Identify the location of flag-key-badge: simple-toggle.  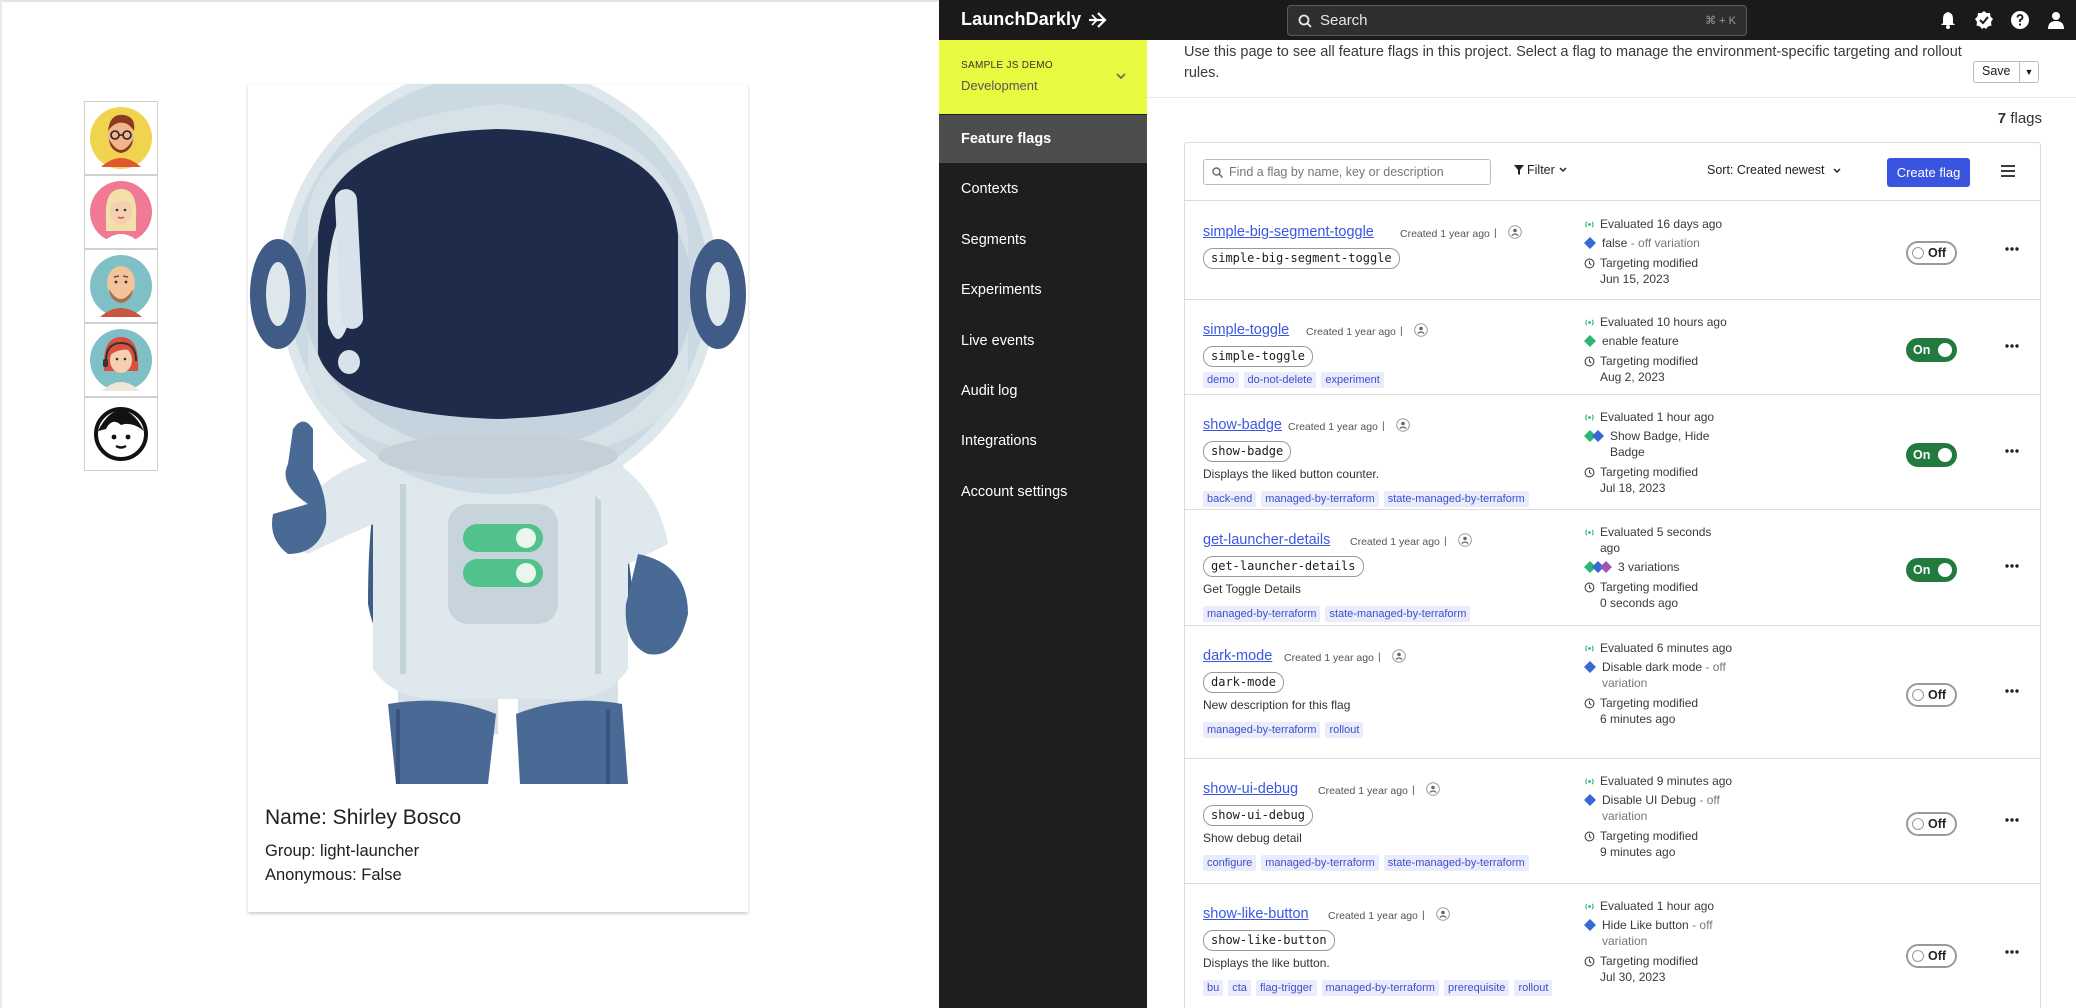
(1258, 356).